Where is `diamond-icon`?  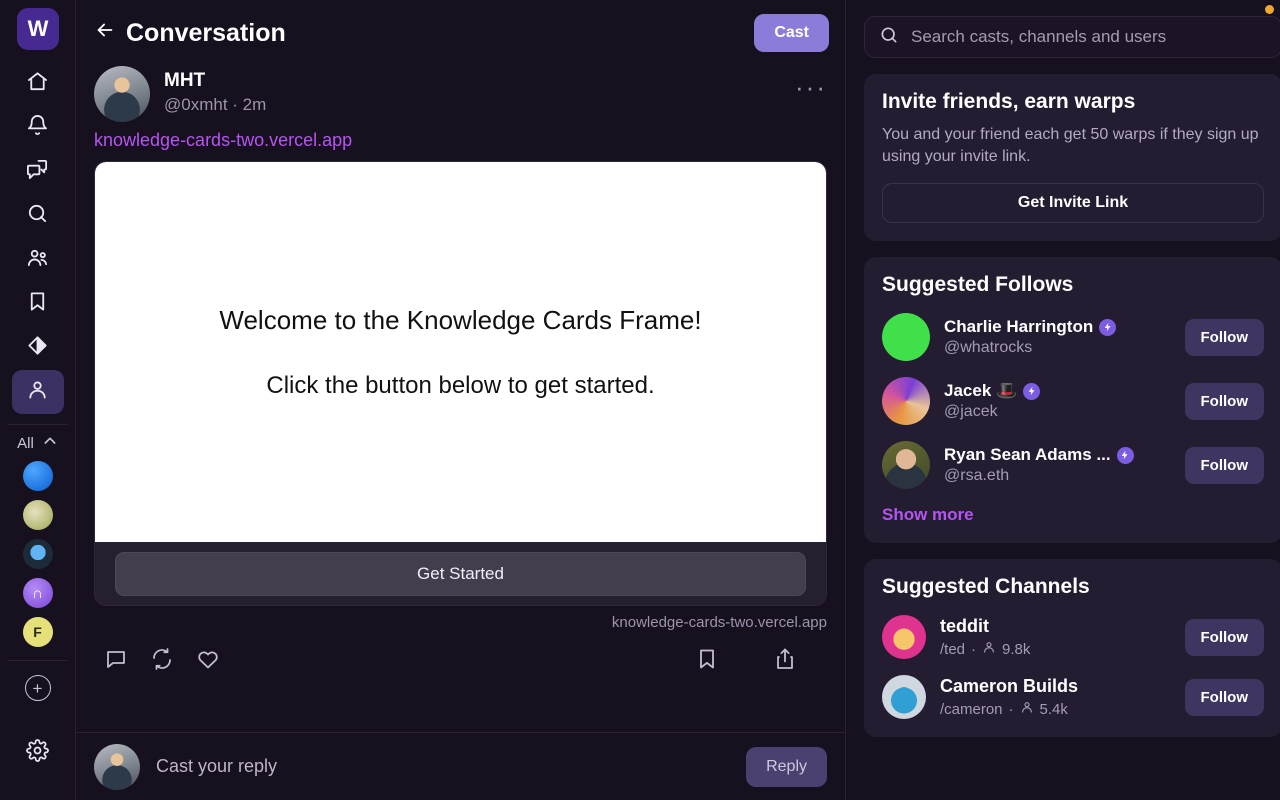 diamond-icon is located at coordinates (37, 348).